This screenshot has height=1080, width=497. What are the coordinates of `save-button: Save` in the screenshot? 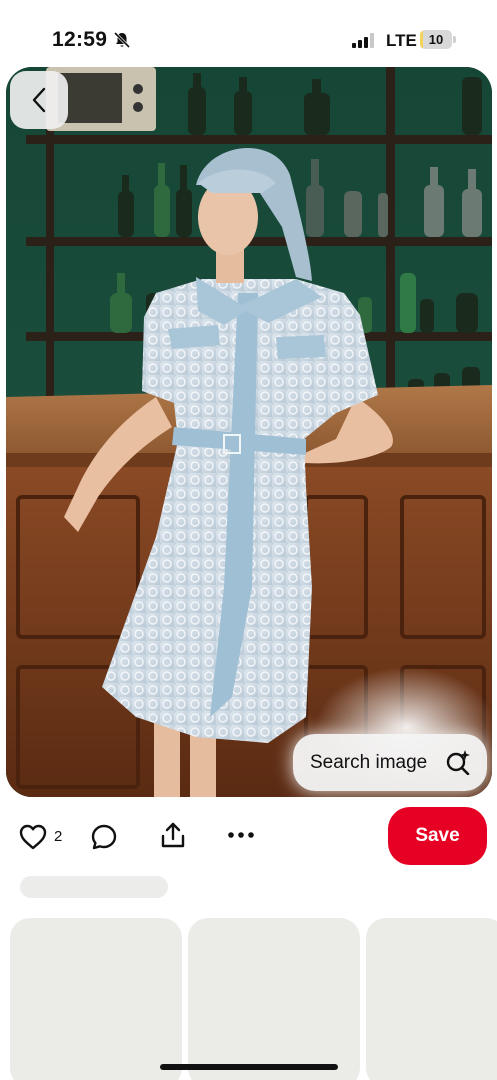 It's located at (437, 836).